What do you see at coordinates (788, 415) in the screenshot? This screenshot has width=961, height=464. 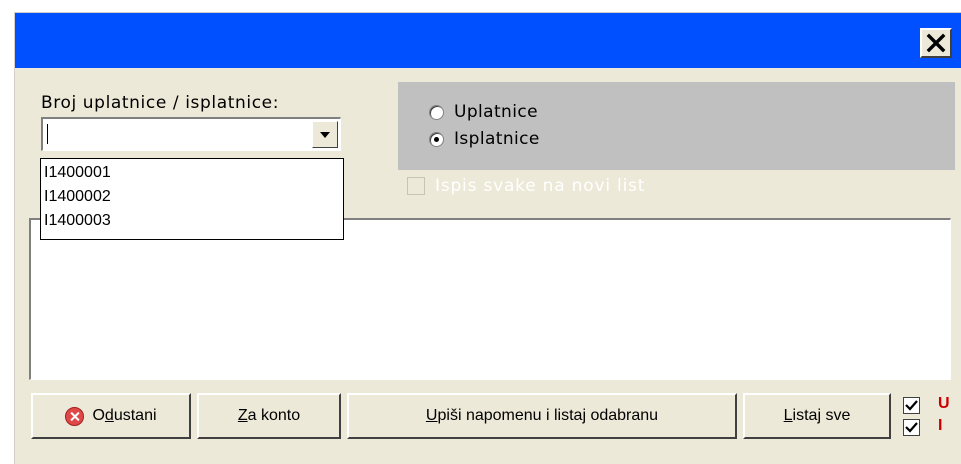 I see `mnemonic-letter: L` at bounding box center [788, 415].